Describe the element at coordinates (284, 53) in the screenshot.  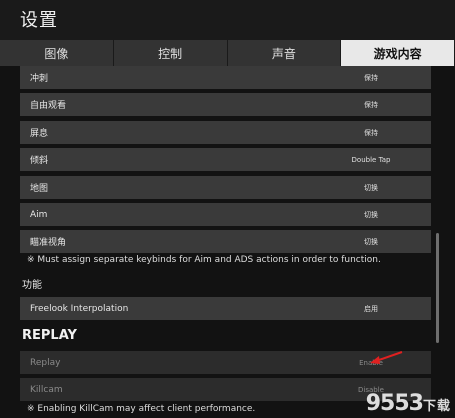
I see `tab-sound: 声音` at that location.